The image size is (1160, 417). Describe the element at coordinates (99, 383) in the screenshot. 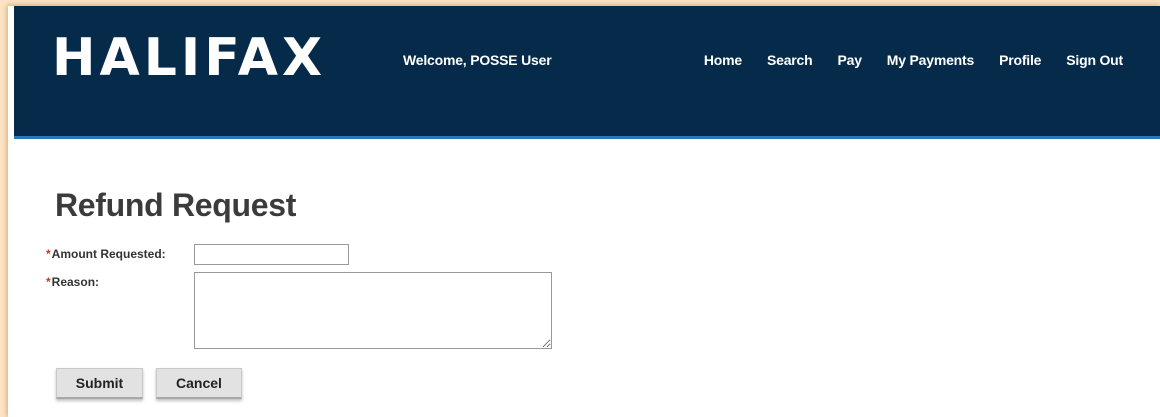

I see `submit-button: Submit` at that location.